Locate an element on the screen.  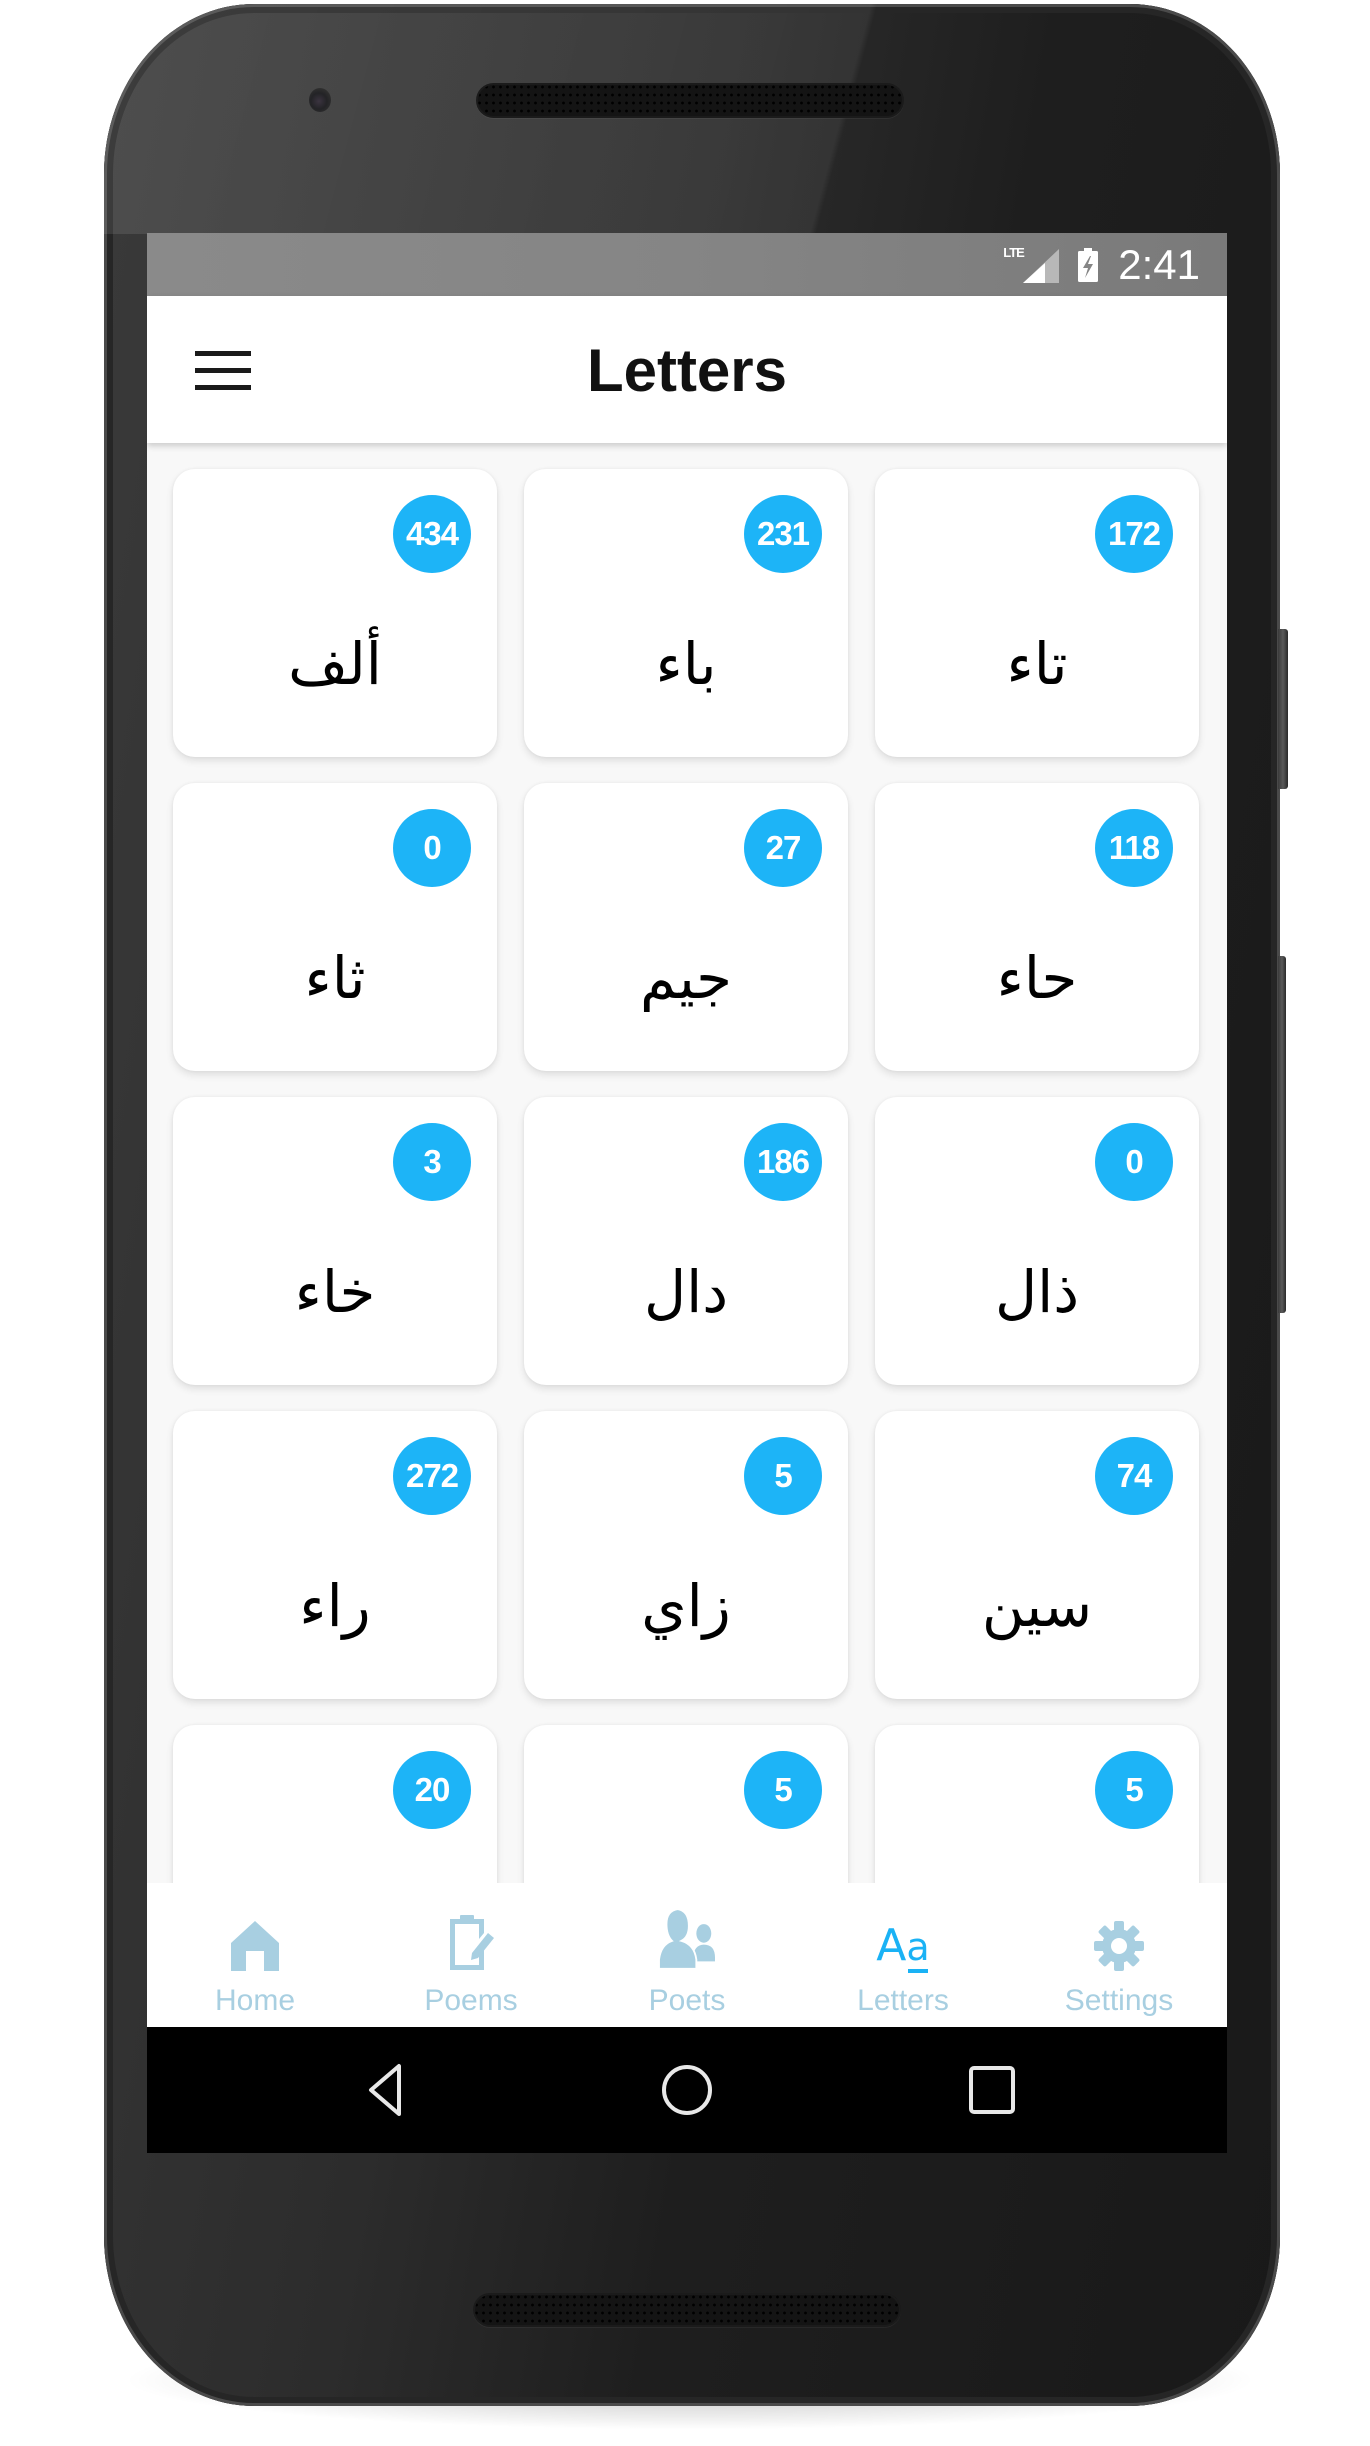
app-header: Letters is located at coordinates (687, 369).